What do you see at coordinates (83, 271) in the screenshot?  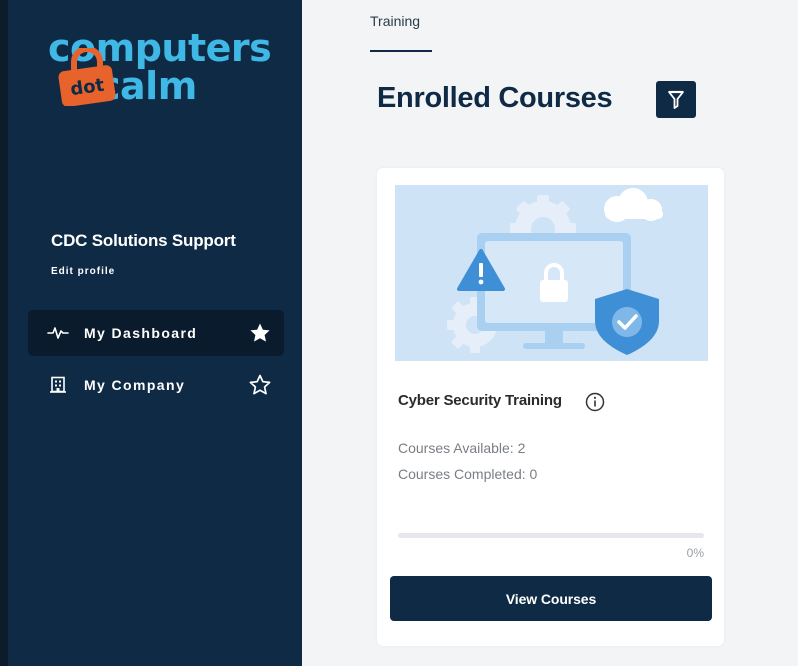 I see `edit-profile-link: Edit profile` at bounding box center [83, 271].